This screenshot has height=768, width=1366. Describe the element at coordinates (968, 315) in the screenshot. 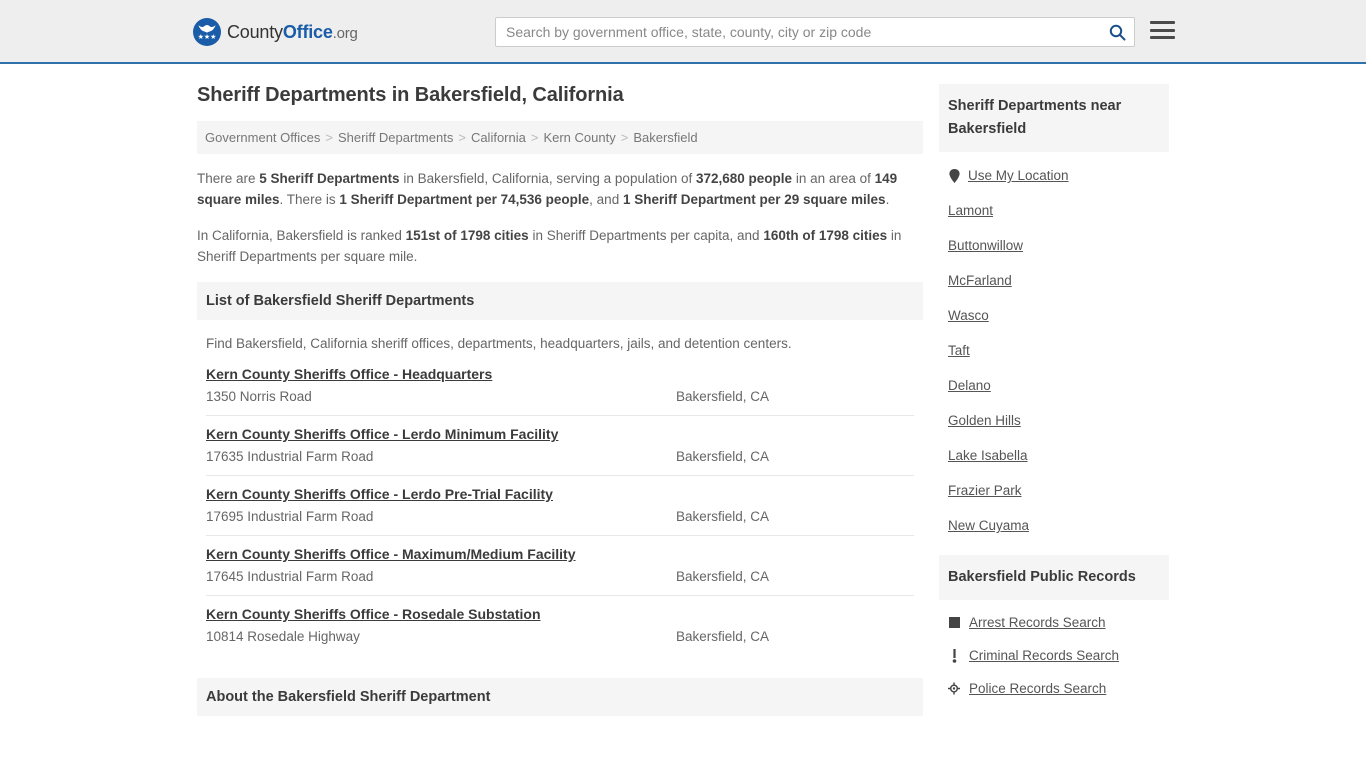

I see `sidebar-link-wasco: Wasco` at that location.